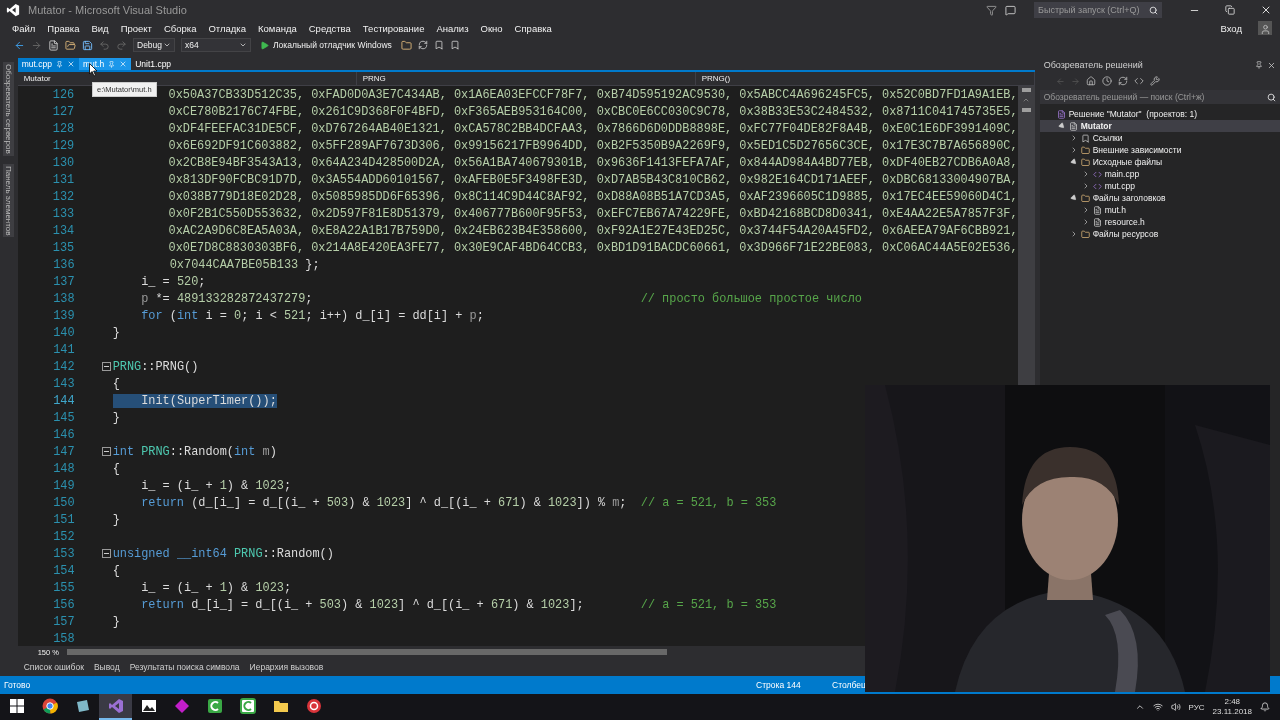 This screenshot has width=1280, height=720. What do you see at coordinates (1159, 126) in the screenshot?
I see `tree-item: Mutator` at bounding box center [1159, 126].